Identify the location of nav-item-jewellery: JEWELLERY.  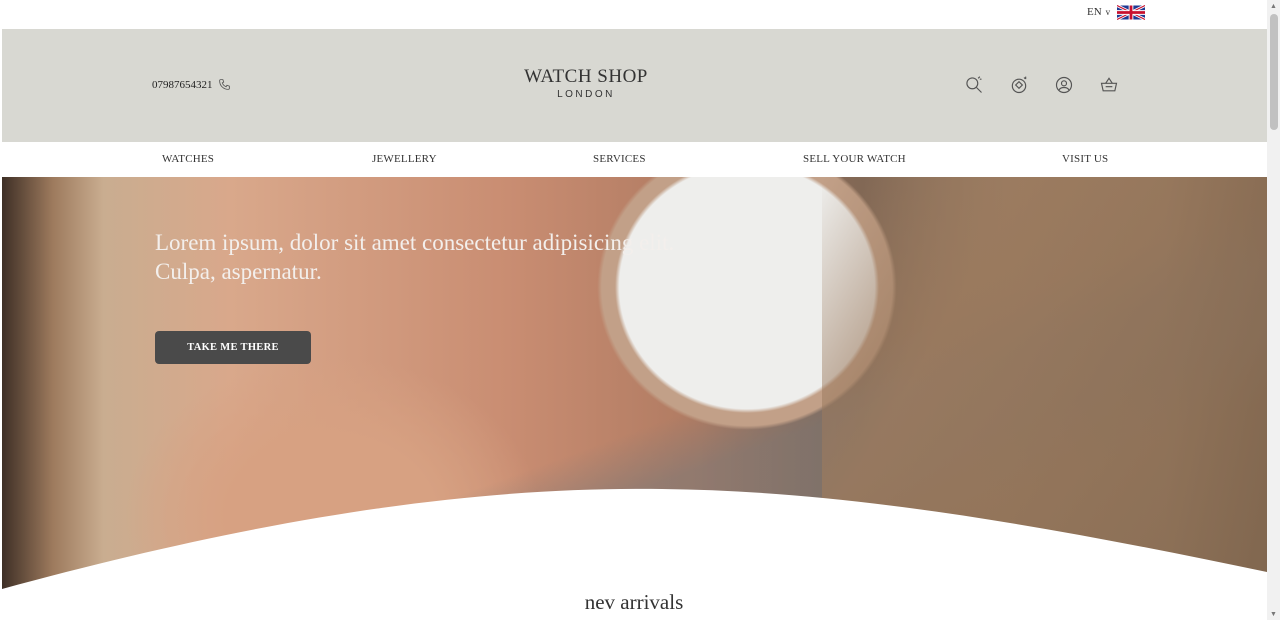
(404, 159).